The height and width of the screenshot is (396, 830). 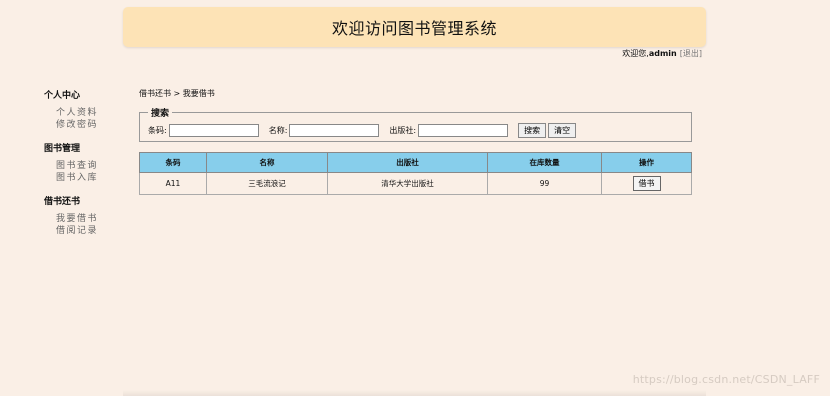 I want to click on header-banner: 欢迎访问图书管理系统, so click(x=414, y=27).